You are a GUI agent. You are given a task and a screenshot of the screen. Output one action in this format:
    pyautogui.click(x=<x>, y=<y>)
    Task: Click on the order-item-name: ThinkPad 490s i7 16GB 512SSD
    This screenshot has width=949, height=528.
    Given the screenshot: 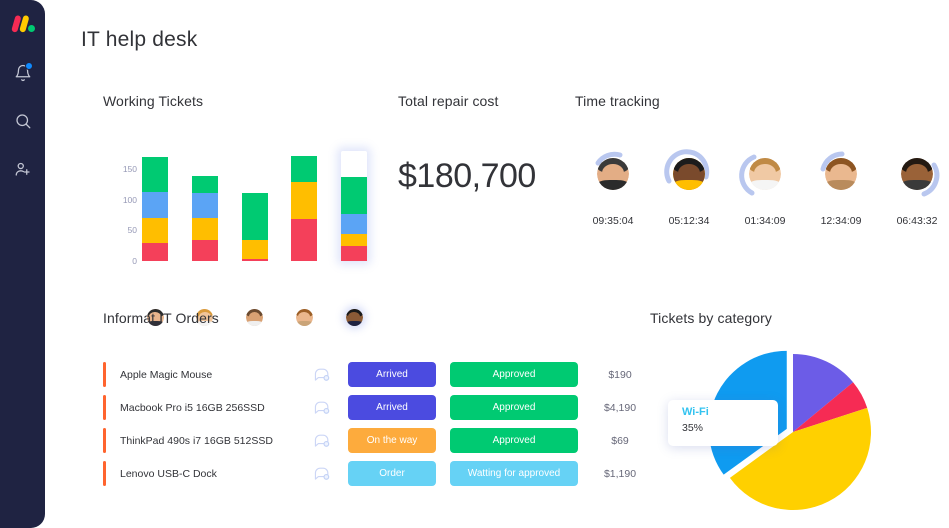 What is the action you would take?
    pyautogui.click(x=196, y=440)
    